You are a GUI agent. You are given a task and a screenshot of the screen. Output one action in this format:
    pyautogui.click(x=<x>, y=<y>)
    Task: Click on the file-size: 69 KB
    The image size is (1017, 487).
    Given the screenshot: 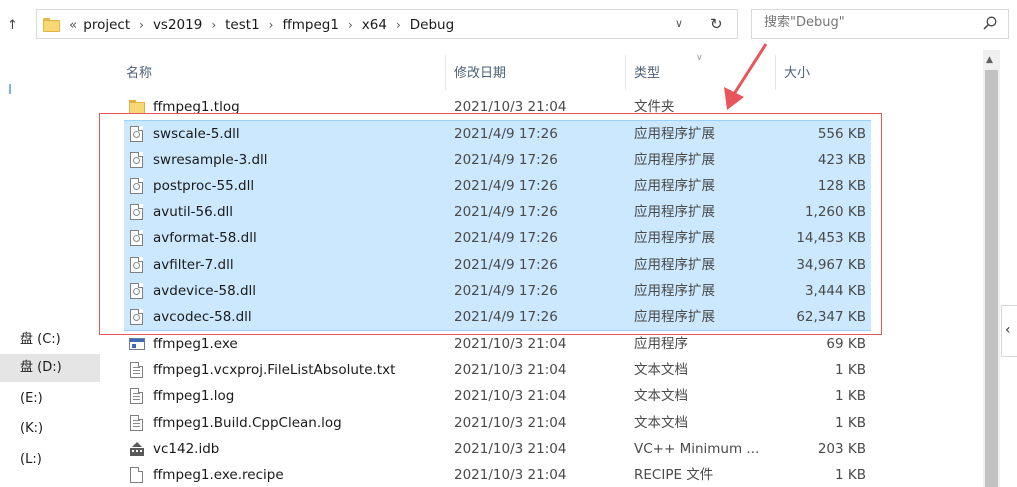 What is the action you would take?
    pyautogui.click(x=846, y=343)
    